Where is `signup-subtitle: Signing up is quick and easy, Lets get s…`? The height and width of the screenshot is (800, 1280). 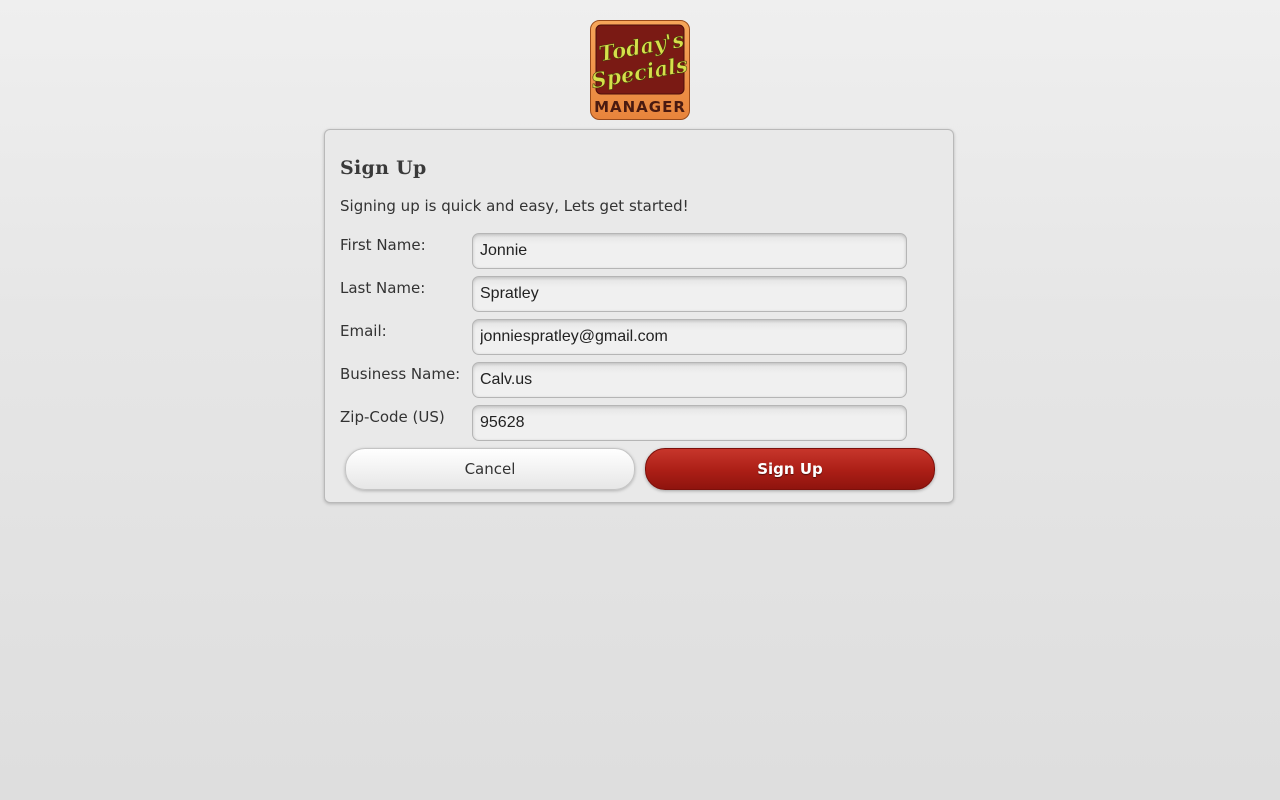
signup-subtitle: Signing up is quick and easy, Lets get s… is located at coordinates (514, 206).